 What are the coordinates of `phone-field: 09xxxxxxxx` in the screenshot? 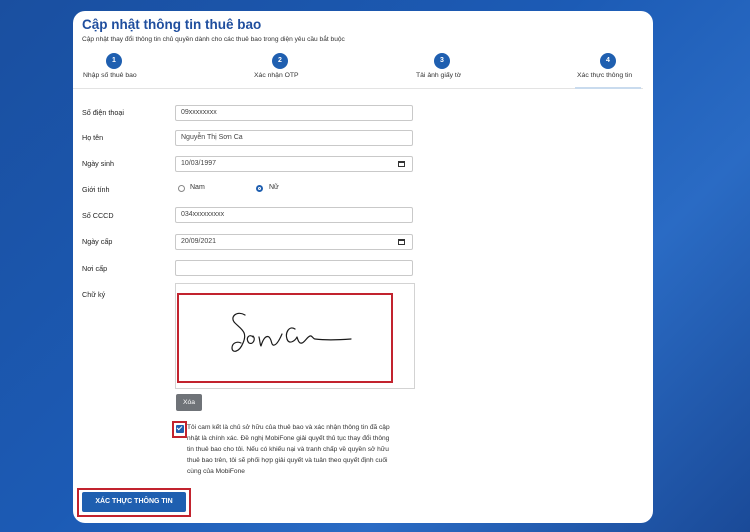 It's located at (294, 113).